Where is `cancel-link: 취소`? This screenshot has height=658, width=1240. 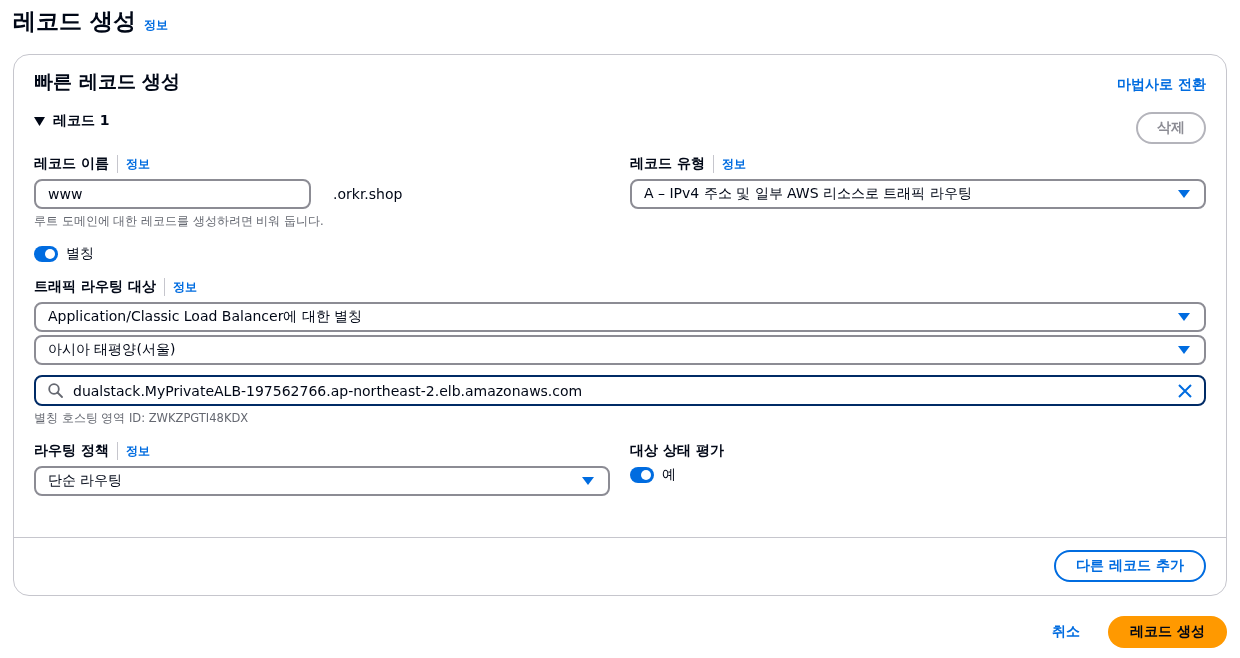 cancel-link: 취소 is located at coordinates (1066, 632).